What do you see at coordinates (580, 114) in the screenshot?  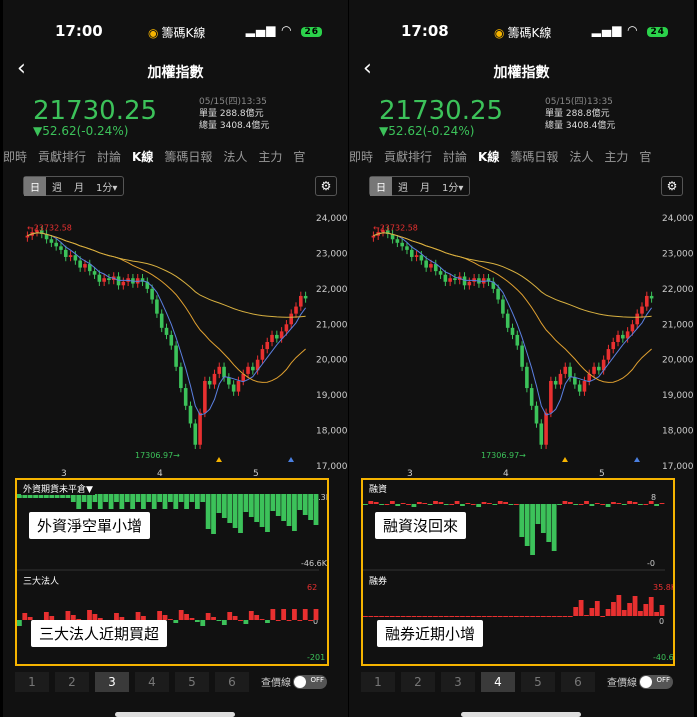 I see `quote-info: 05/15(四)13:35 單量 288.8億元 總量 3408.4億元` at bounding box center [580, 114].